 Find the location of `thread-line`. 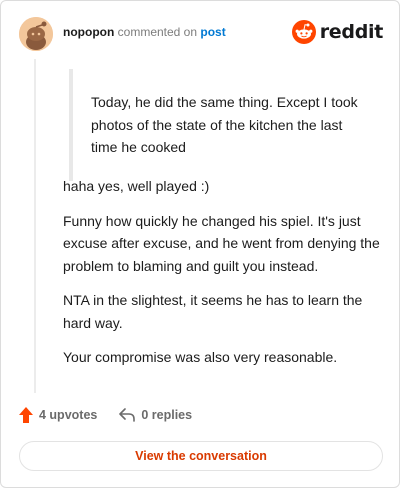

thread-line is located at coordinates (35, 226).